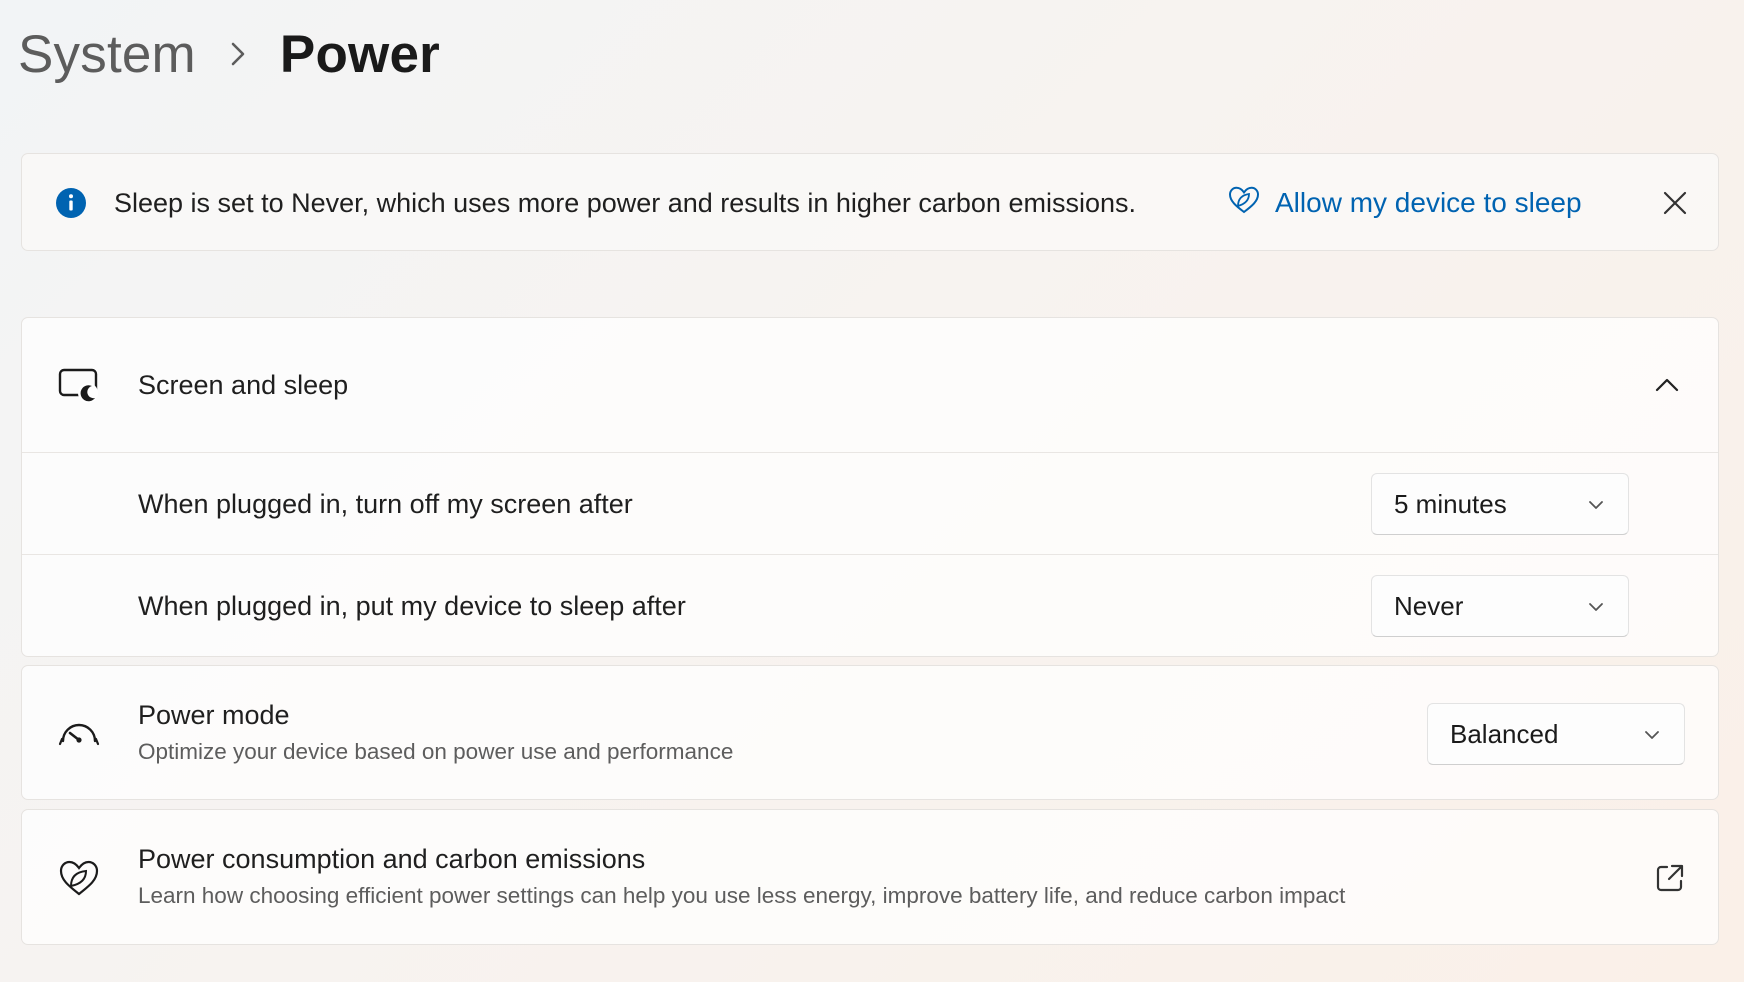 The image size is (1744, 982). What do you see at coordinates (1450, 503) in the screenshot?
I see `screen-off-value: 5 minutes` at bounding box center [1450, 503].